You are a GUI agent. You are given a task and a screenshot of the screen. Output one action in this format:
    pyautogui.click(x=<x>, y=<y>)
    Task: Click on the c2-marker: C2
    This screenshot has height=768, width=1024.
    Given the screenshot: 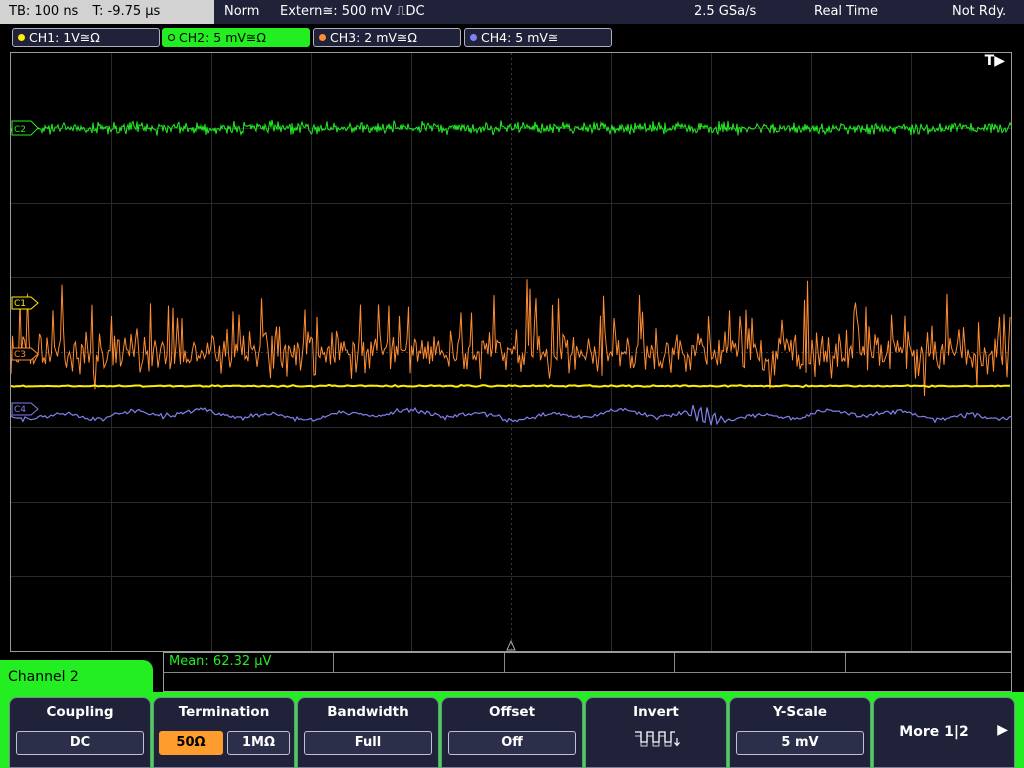 What is the action you would take?
    pyautogui.click(x=25, y=128)
    